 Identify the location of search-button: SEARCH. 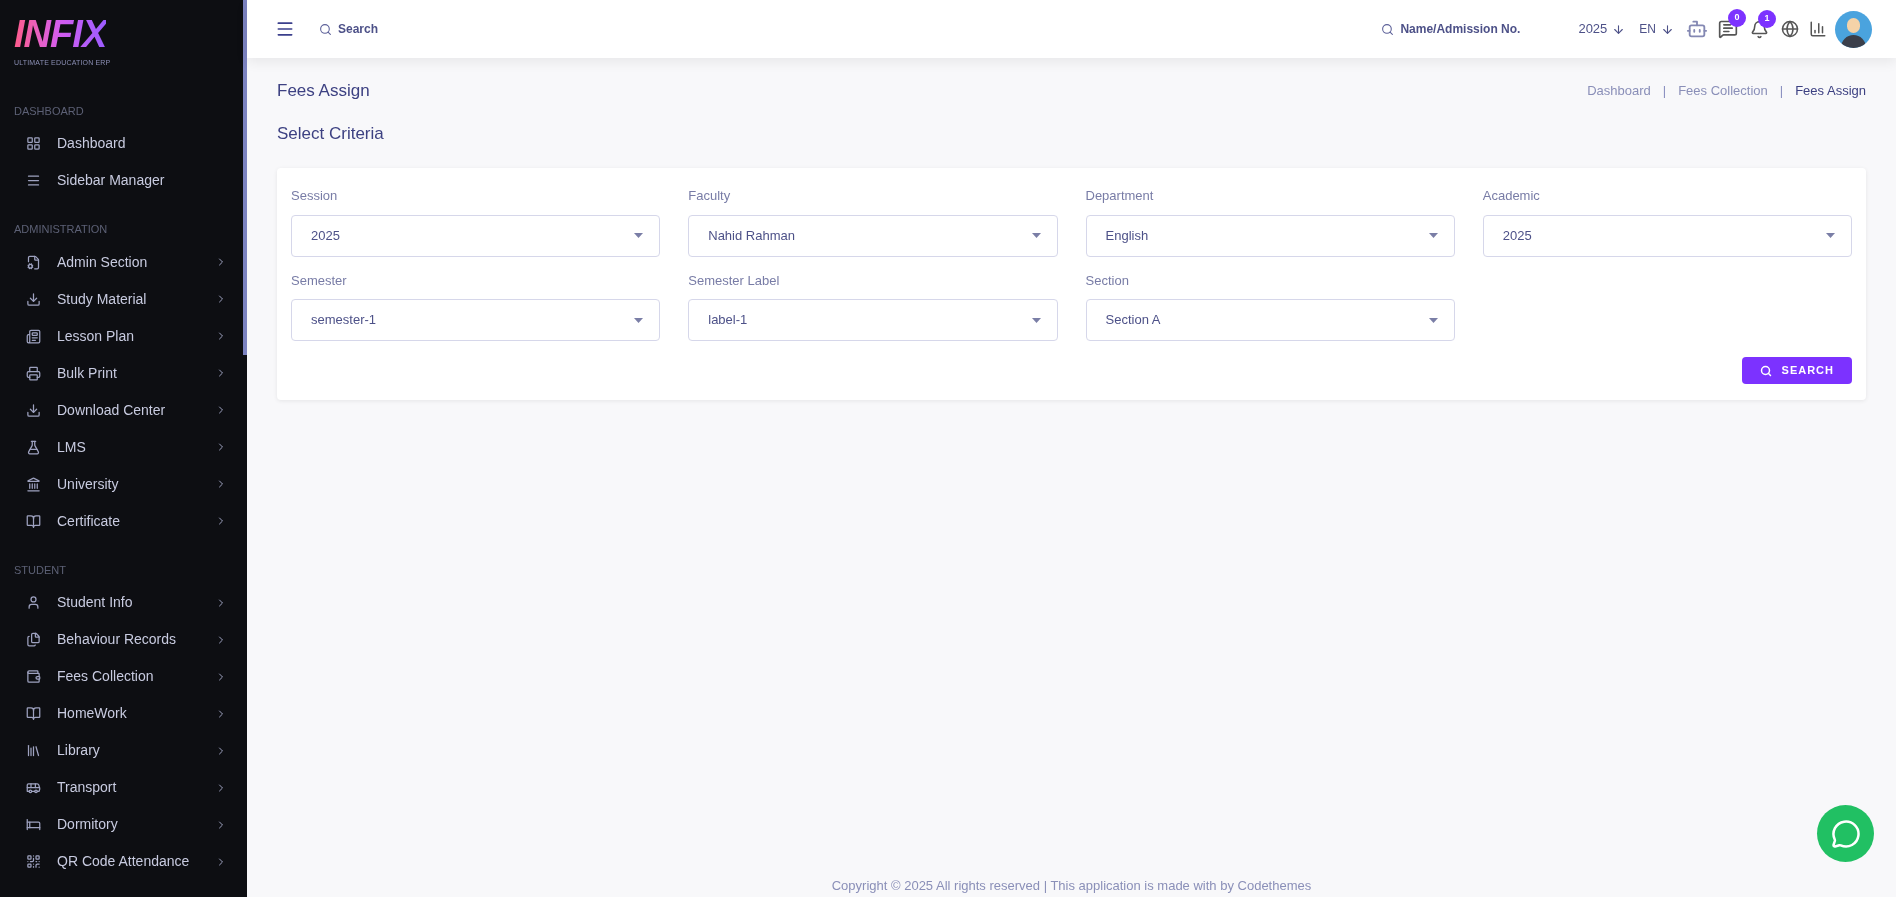
(1796, 370).